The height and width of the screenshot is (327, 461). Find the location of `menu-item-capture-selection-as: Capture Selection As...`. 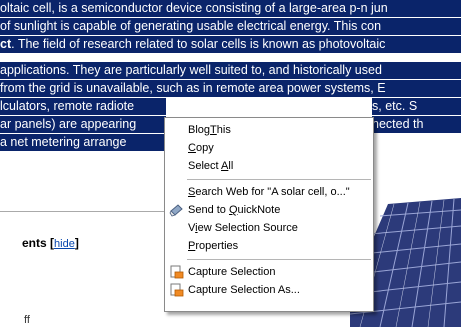

menu-item-capture-selection-as: Capture Selection As... is located at coordinates (269, 290).